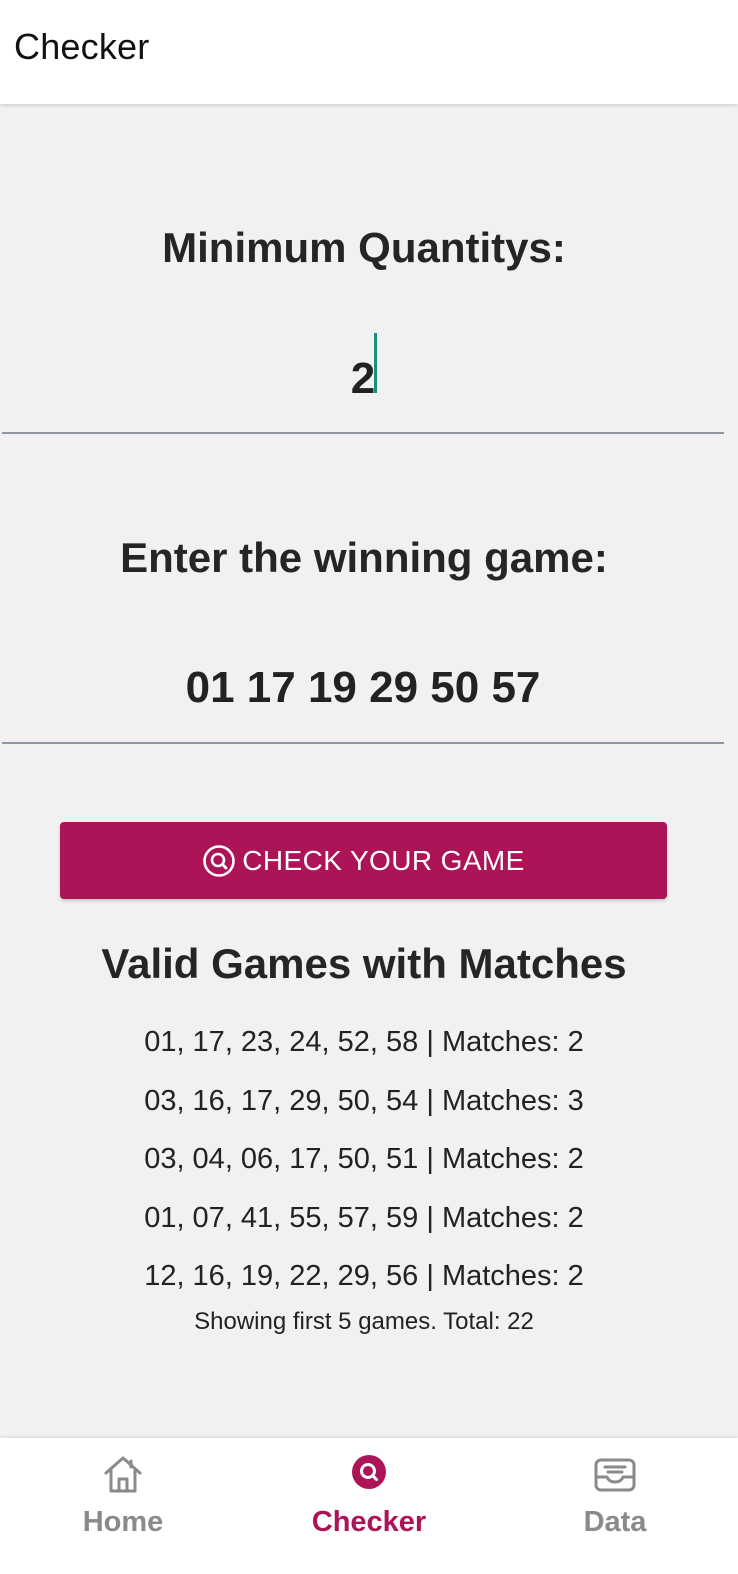 This screenshot has width=738, height=1574. I want to click on check-your-game-button: CHECK YOUR GAME, so click(363, 860).